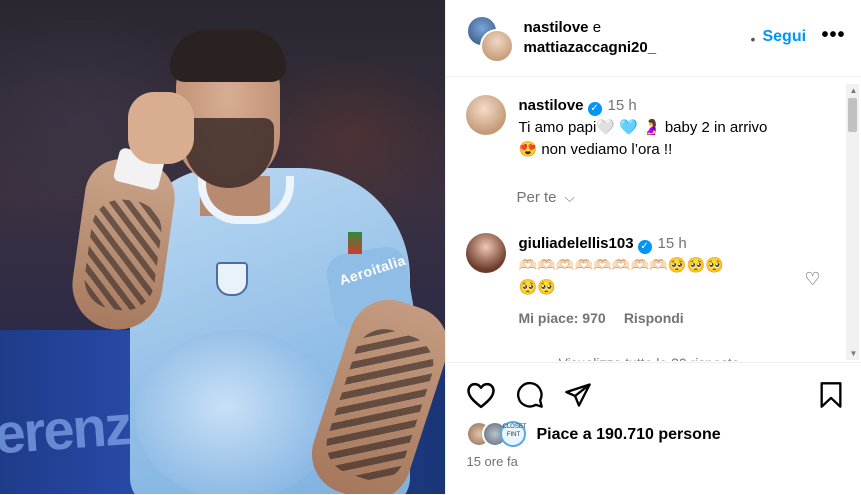 The width and height of the screenshot is (861, 495). What do you see at coordinates (853, 222) in the screenshot?
I see `comments-scrollbar: ▲ ▼` at bounding box center [853, 222].